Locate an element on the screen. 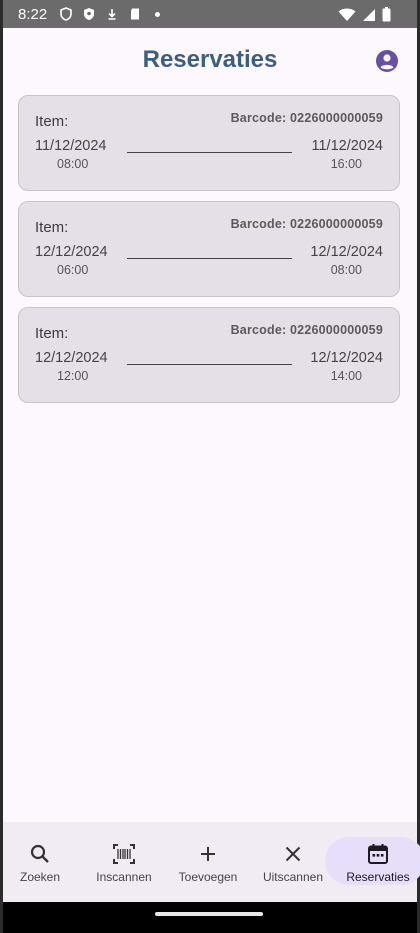  calendar-icon is located at coordinates (378, 854).